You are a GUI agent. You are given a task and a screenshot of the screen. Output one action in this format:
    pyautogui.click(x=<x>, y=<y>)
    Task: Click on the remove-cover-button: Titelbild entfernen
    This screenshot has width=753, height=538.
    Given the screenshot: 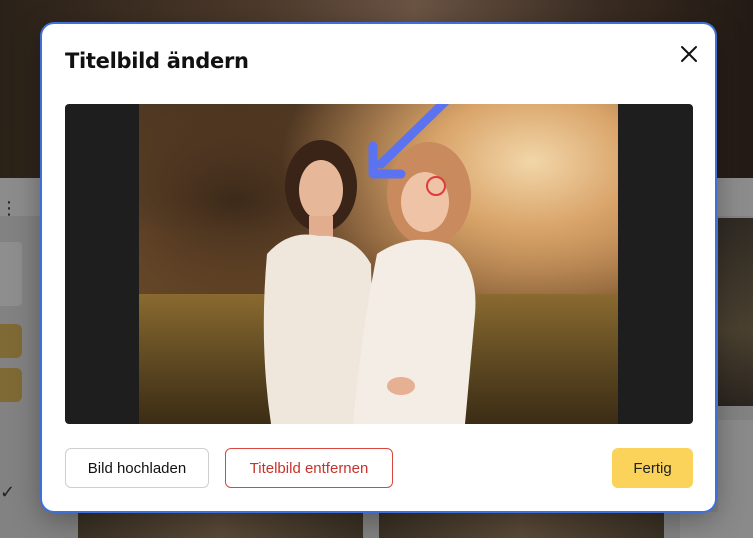 What is the action you would take?
    pyautogui.click(x=309, y=468)
    